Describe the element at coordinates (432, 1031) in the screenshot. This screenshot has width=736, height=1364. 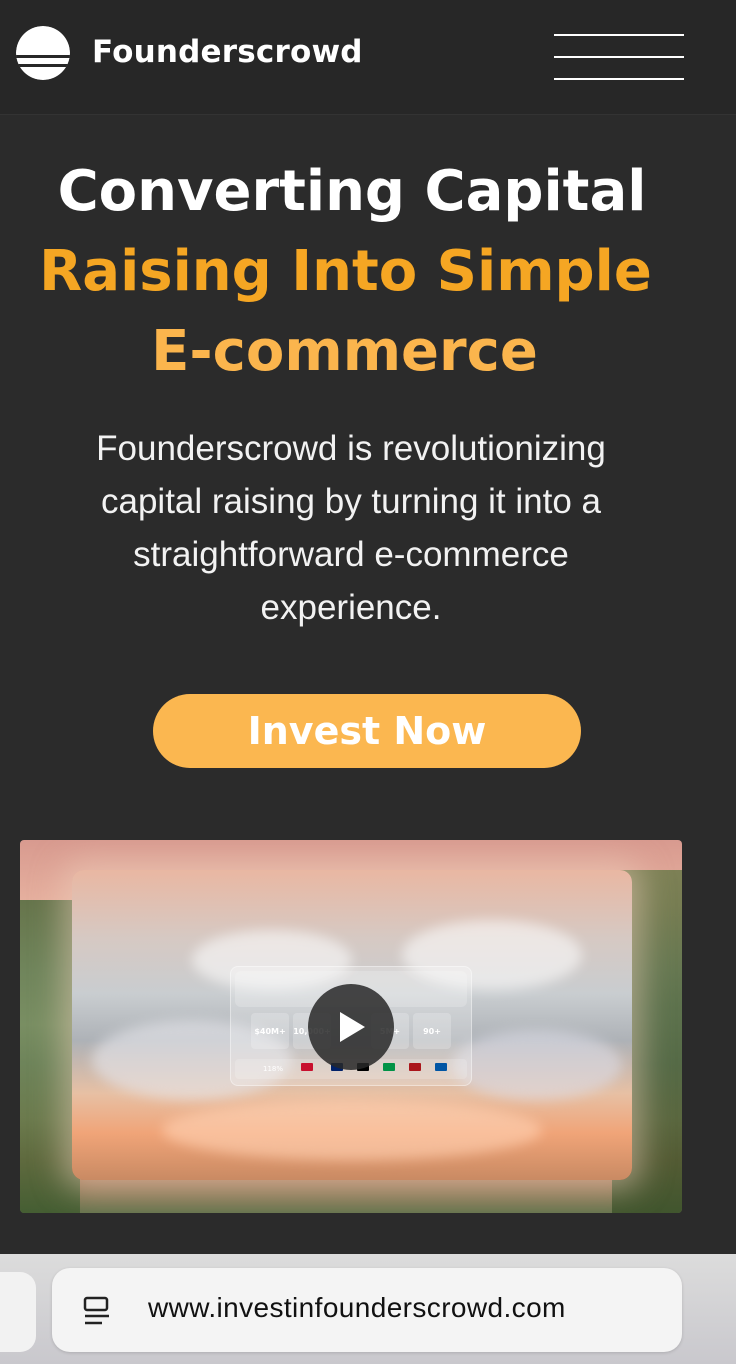
I see `stat-card: 90+` at that location.